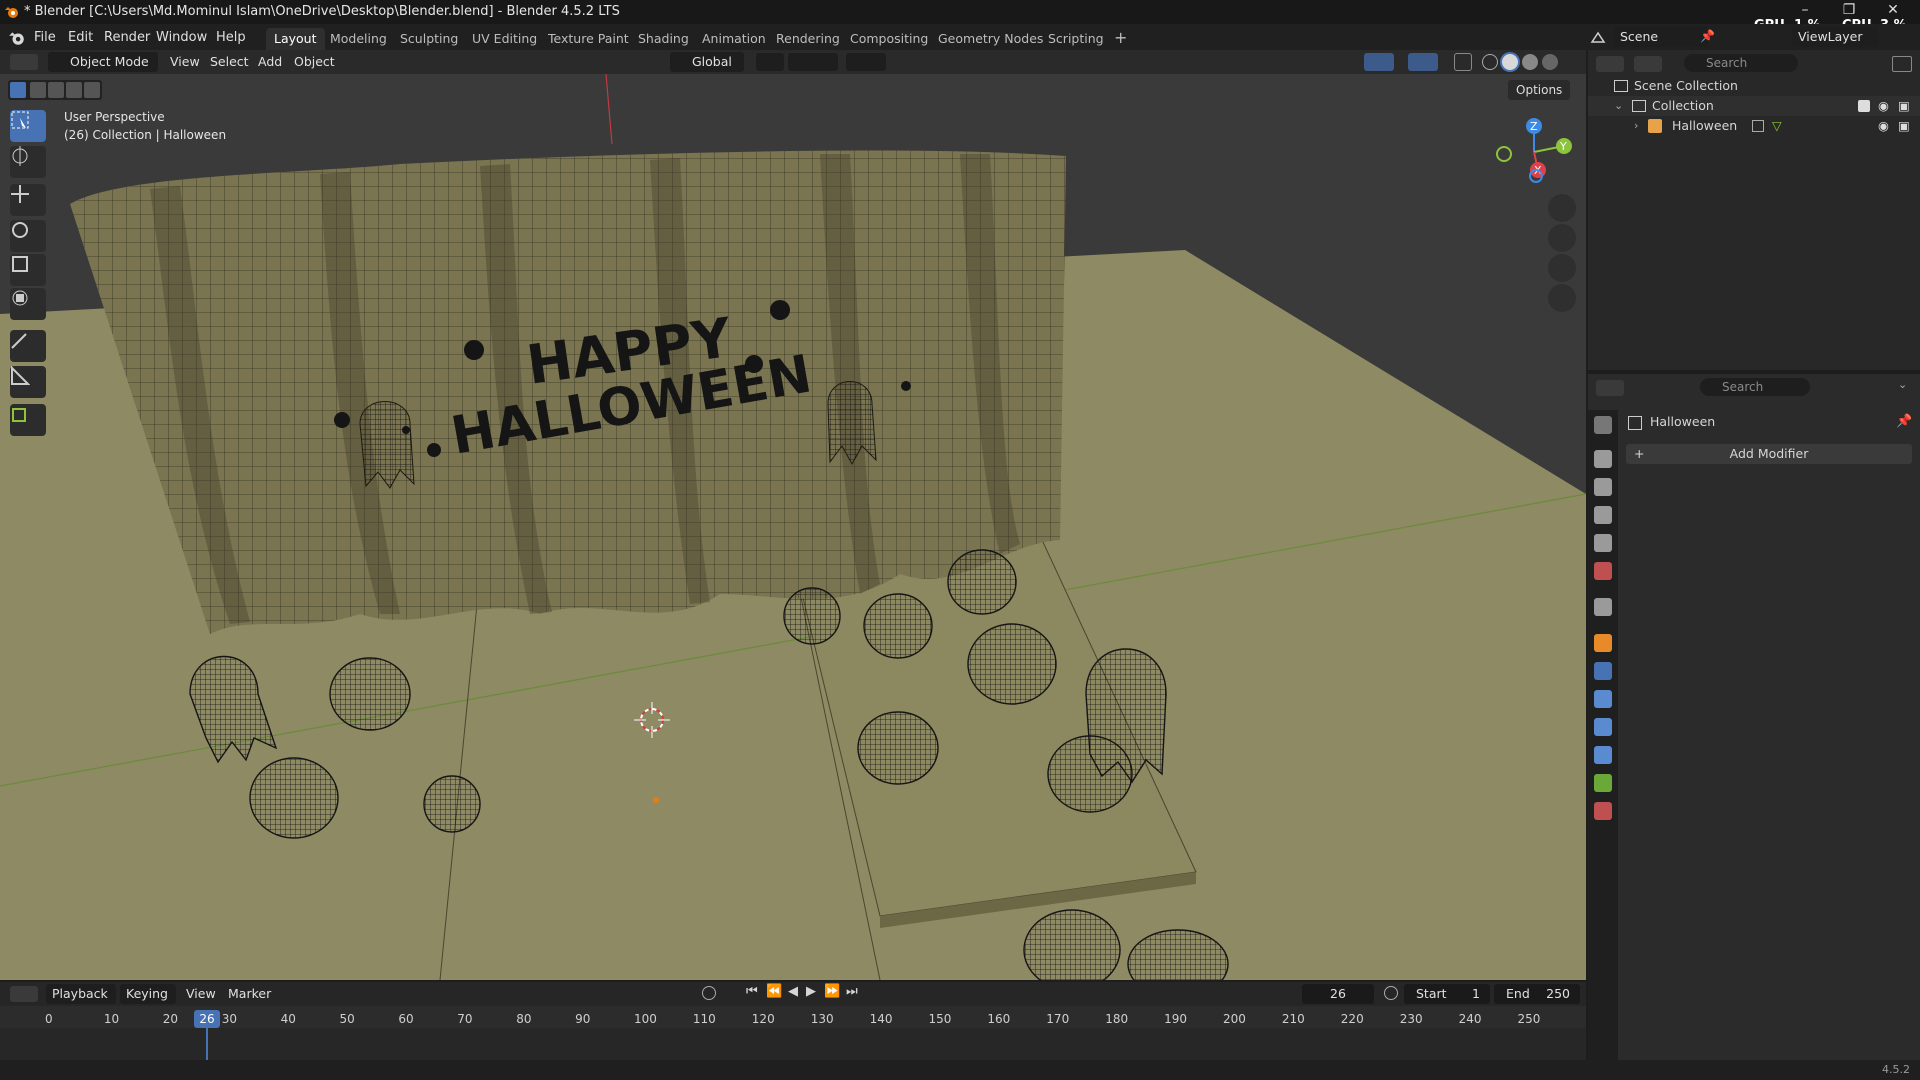 The height and width of the screenshot is (1080, 1920). Describe the element at coordinates (24, 994) in the screenshot. I see `timeline-editor-type-icon` at that location.